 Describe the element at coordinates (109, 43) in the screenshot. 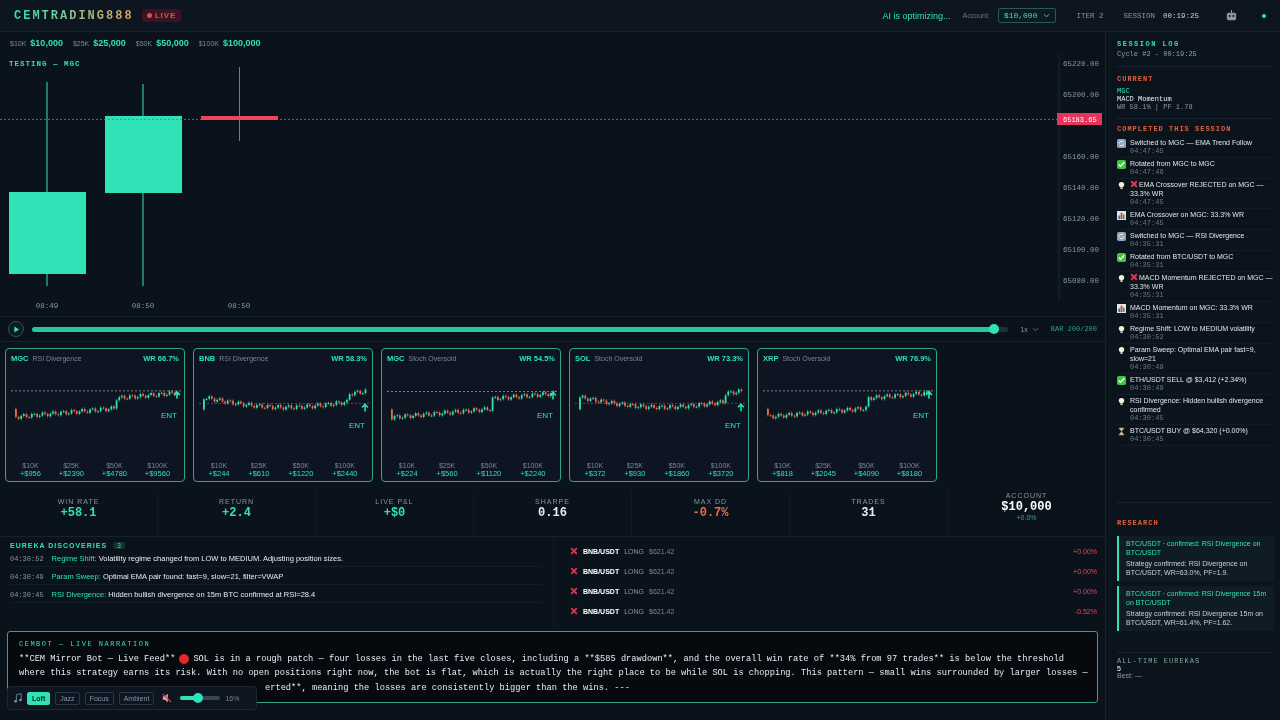

I see `capital-preset: $25,000` at that location.